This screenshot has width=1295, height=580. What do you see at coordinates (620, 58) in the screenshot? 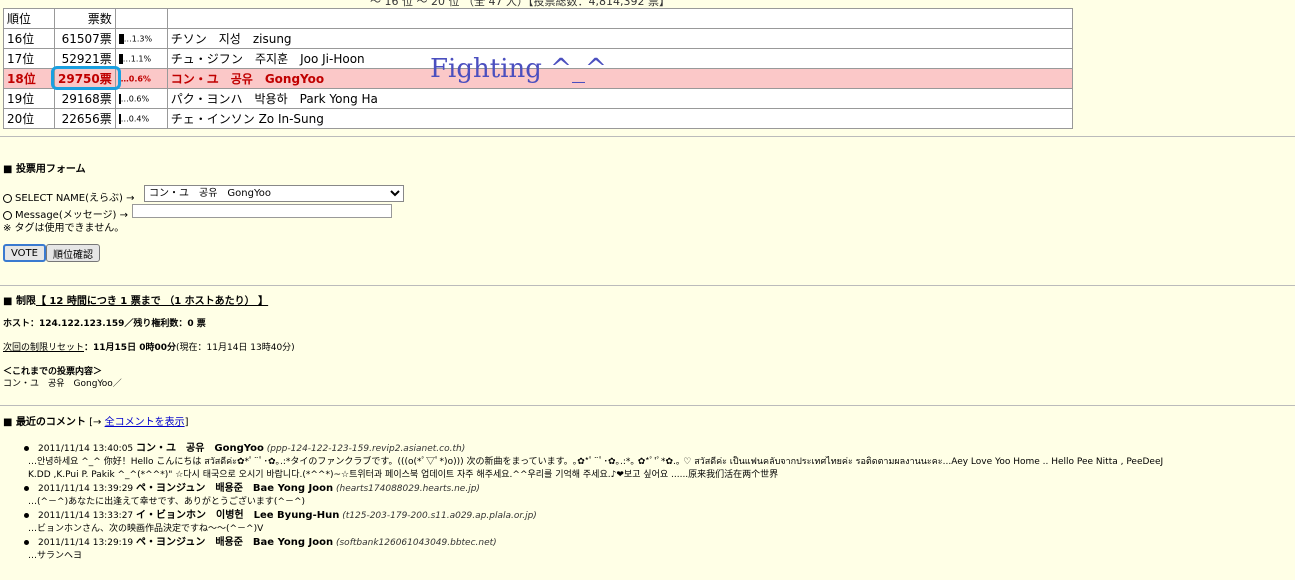
I see `name-cell: チュ・ジフン 주지훈 Joo Ji-Hoon` at bounding box center [620, 58].